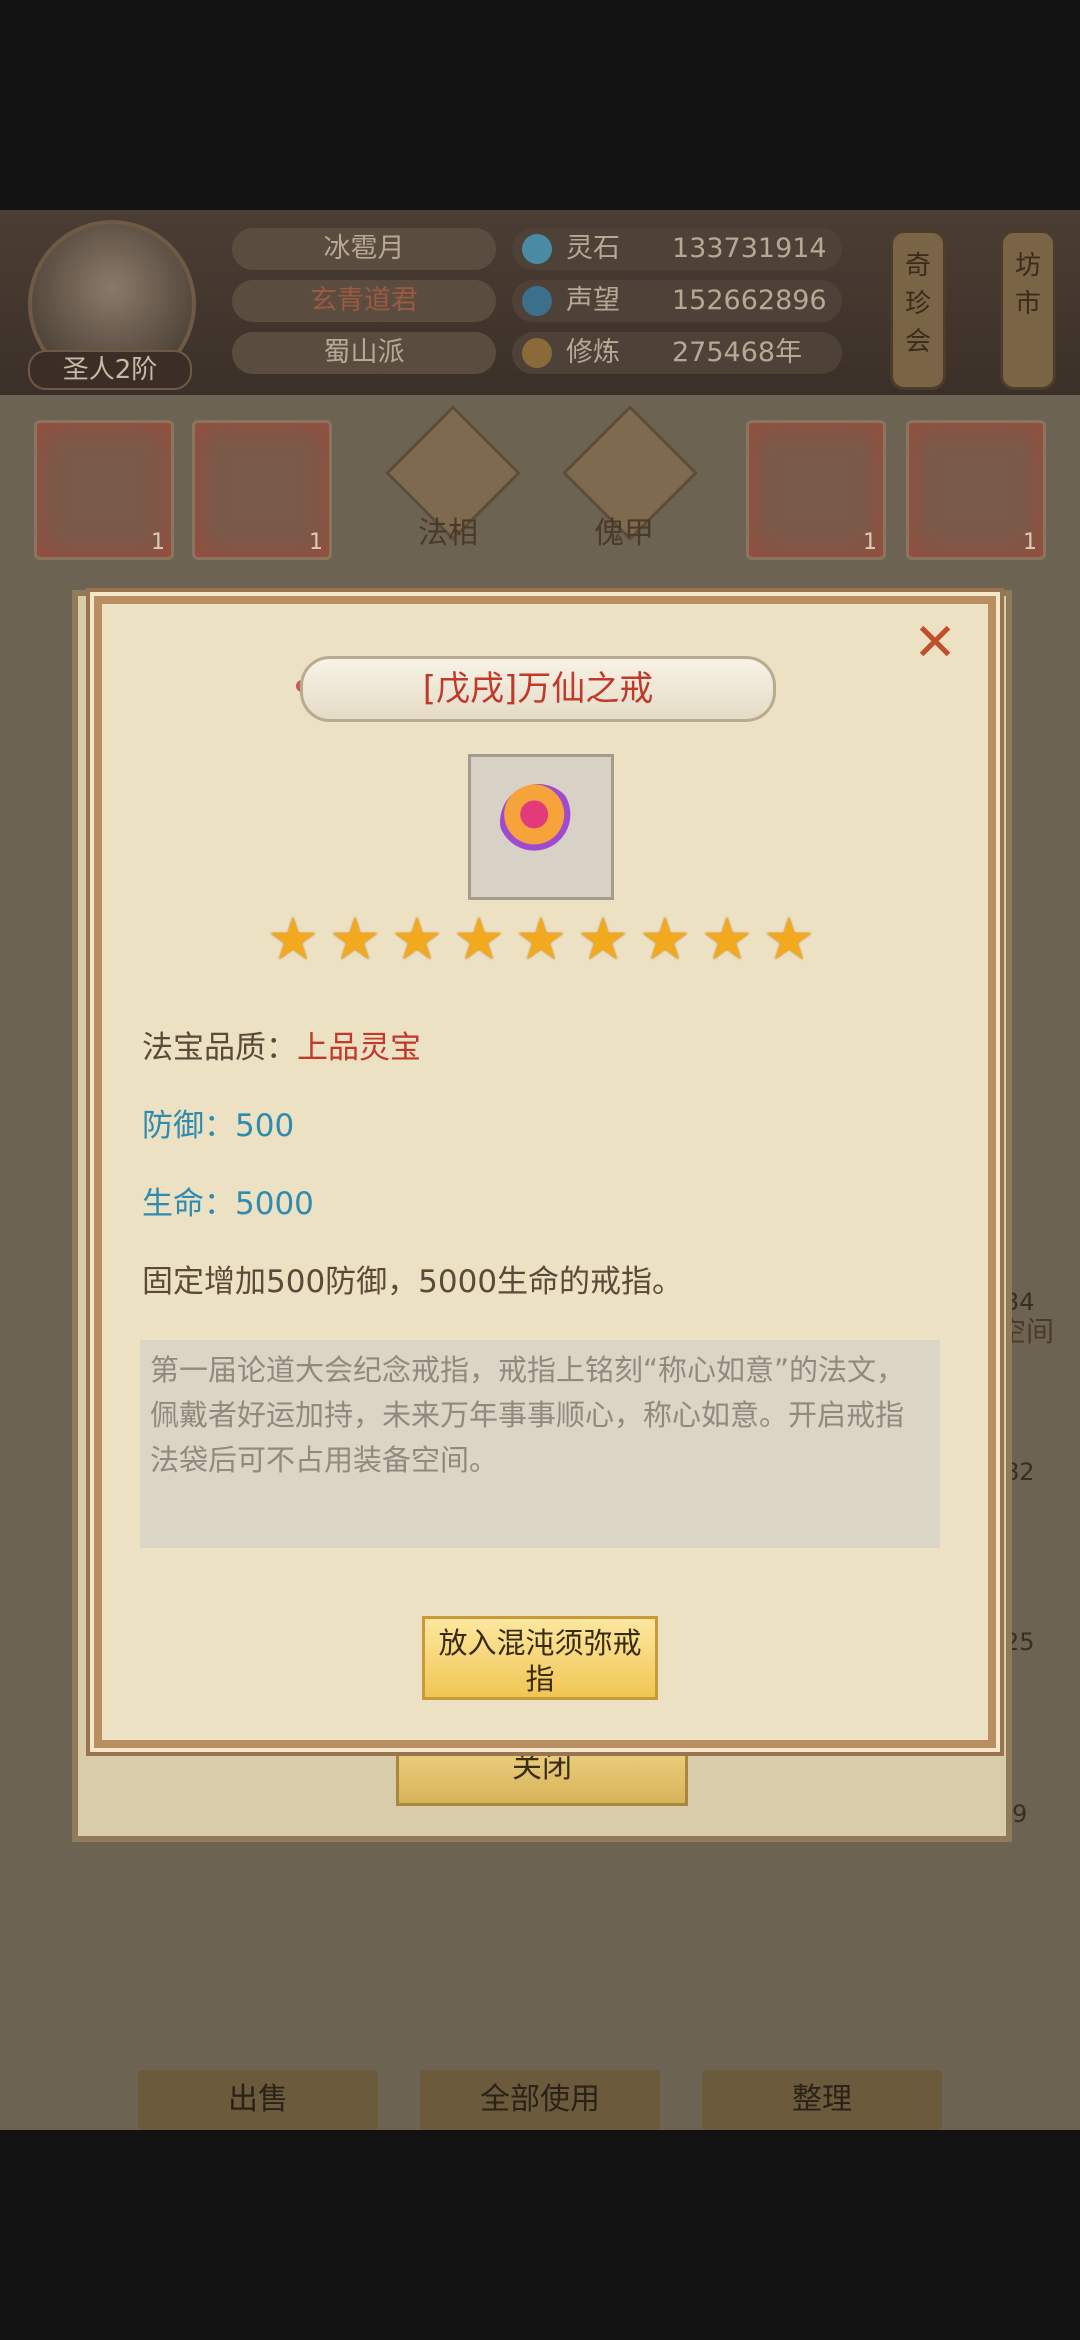 This screenshot has width=1080, height=2340. What do you see at coordinates (364, 249) in the screenshot?
I see `player-name: 冰雹月` at bounding box center [364, 249].